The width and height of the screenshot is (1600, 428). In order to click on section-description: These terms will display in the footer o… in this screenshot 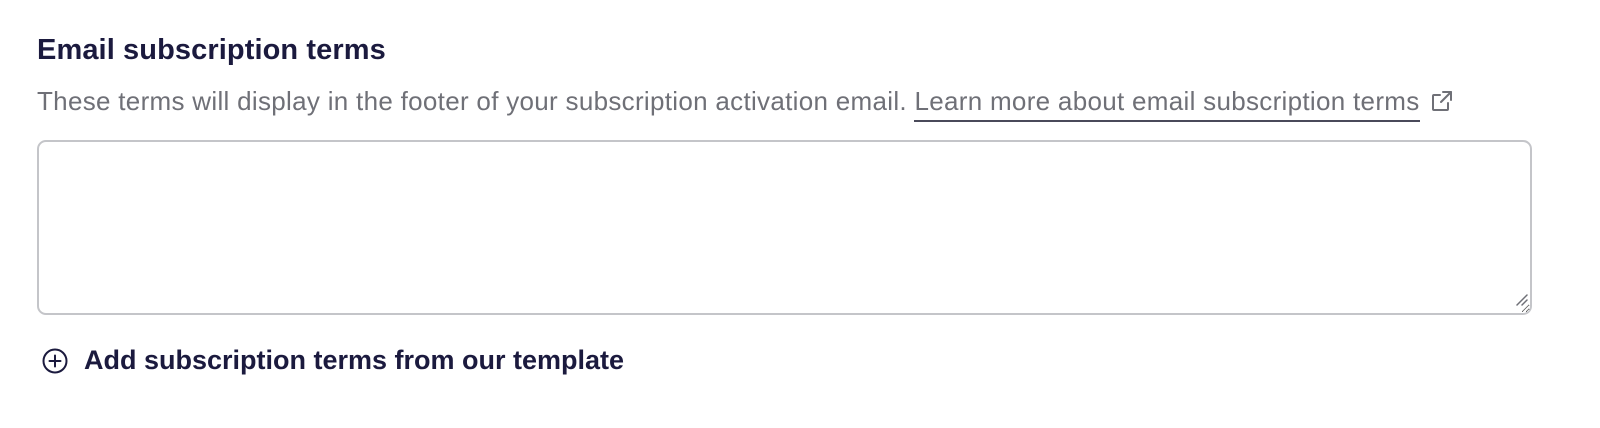, I will do `click(472, 101)`.